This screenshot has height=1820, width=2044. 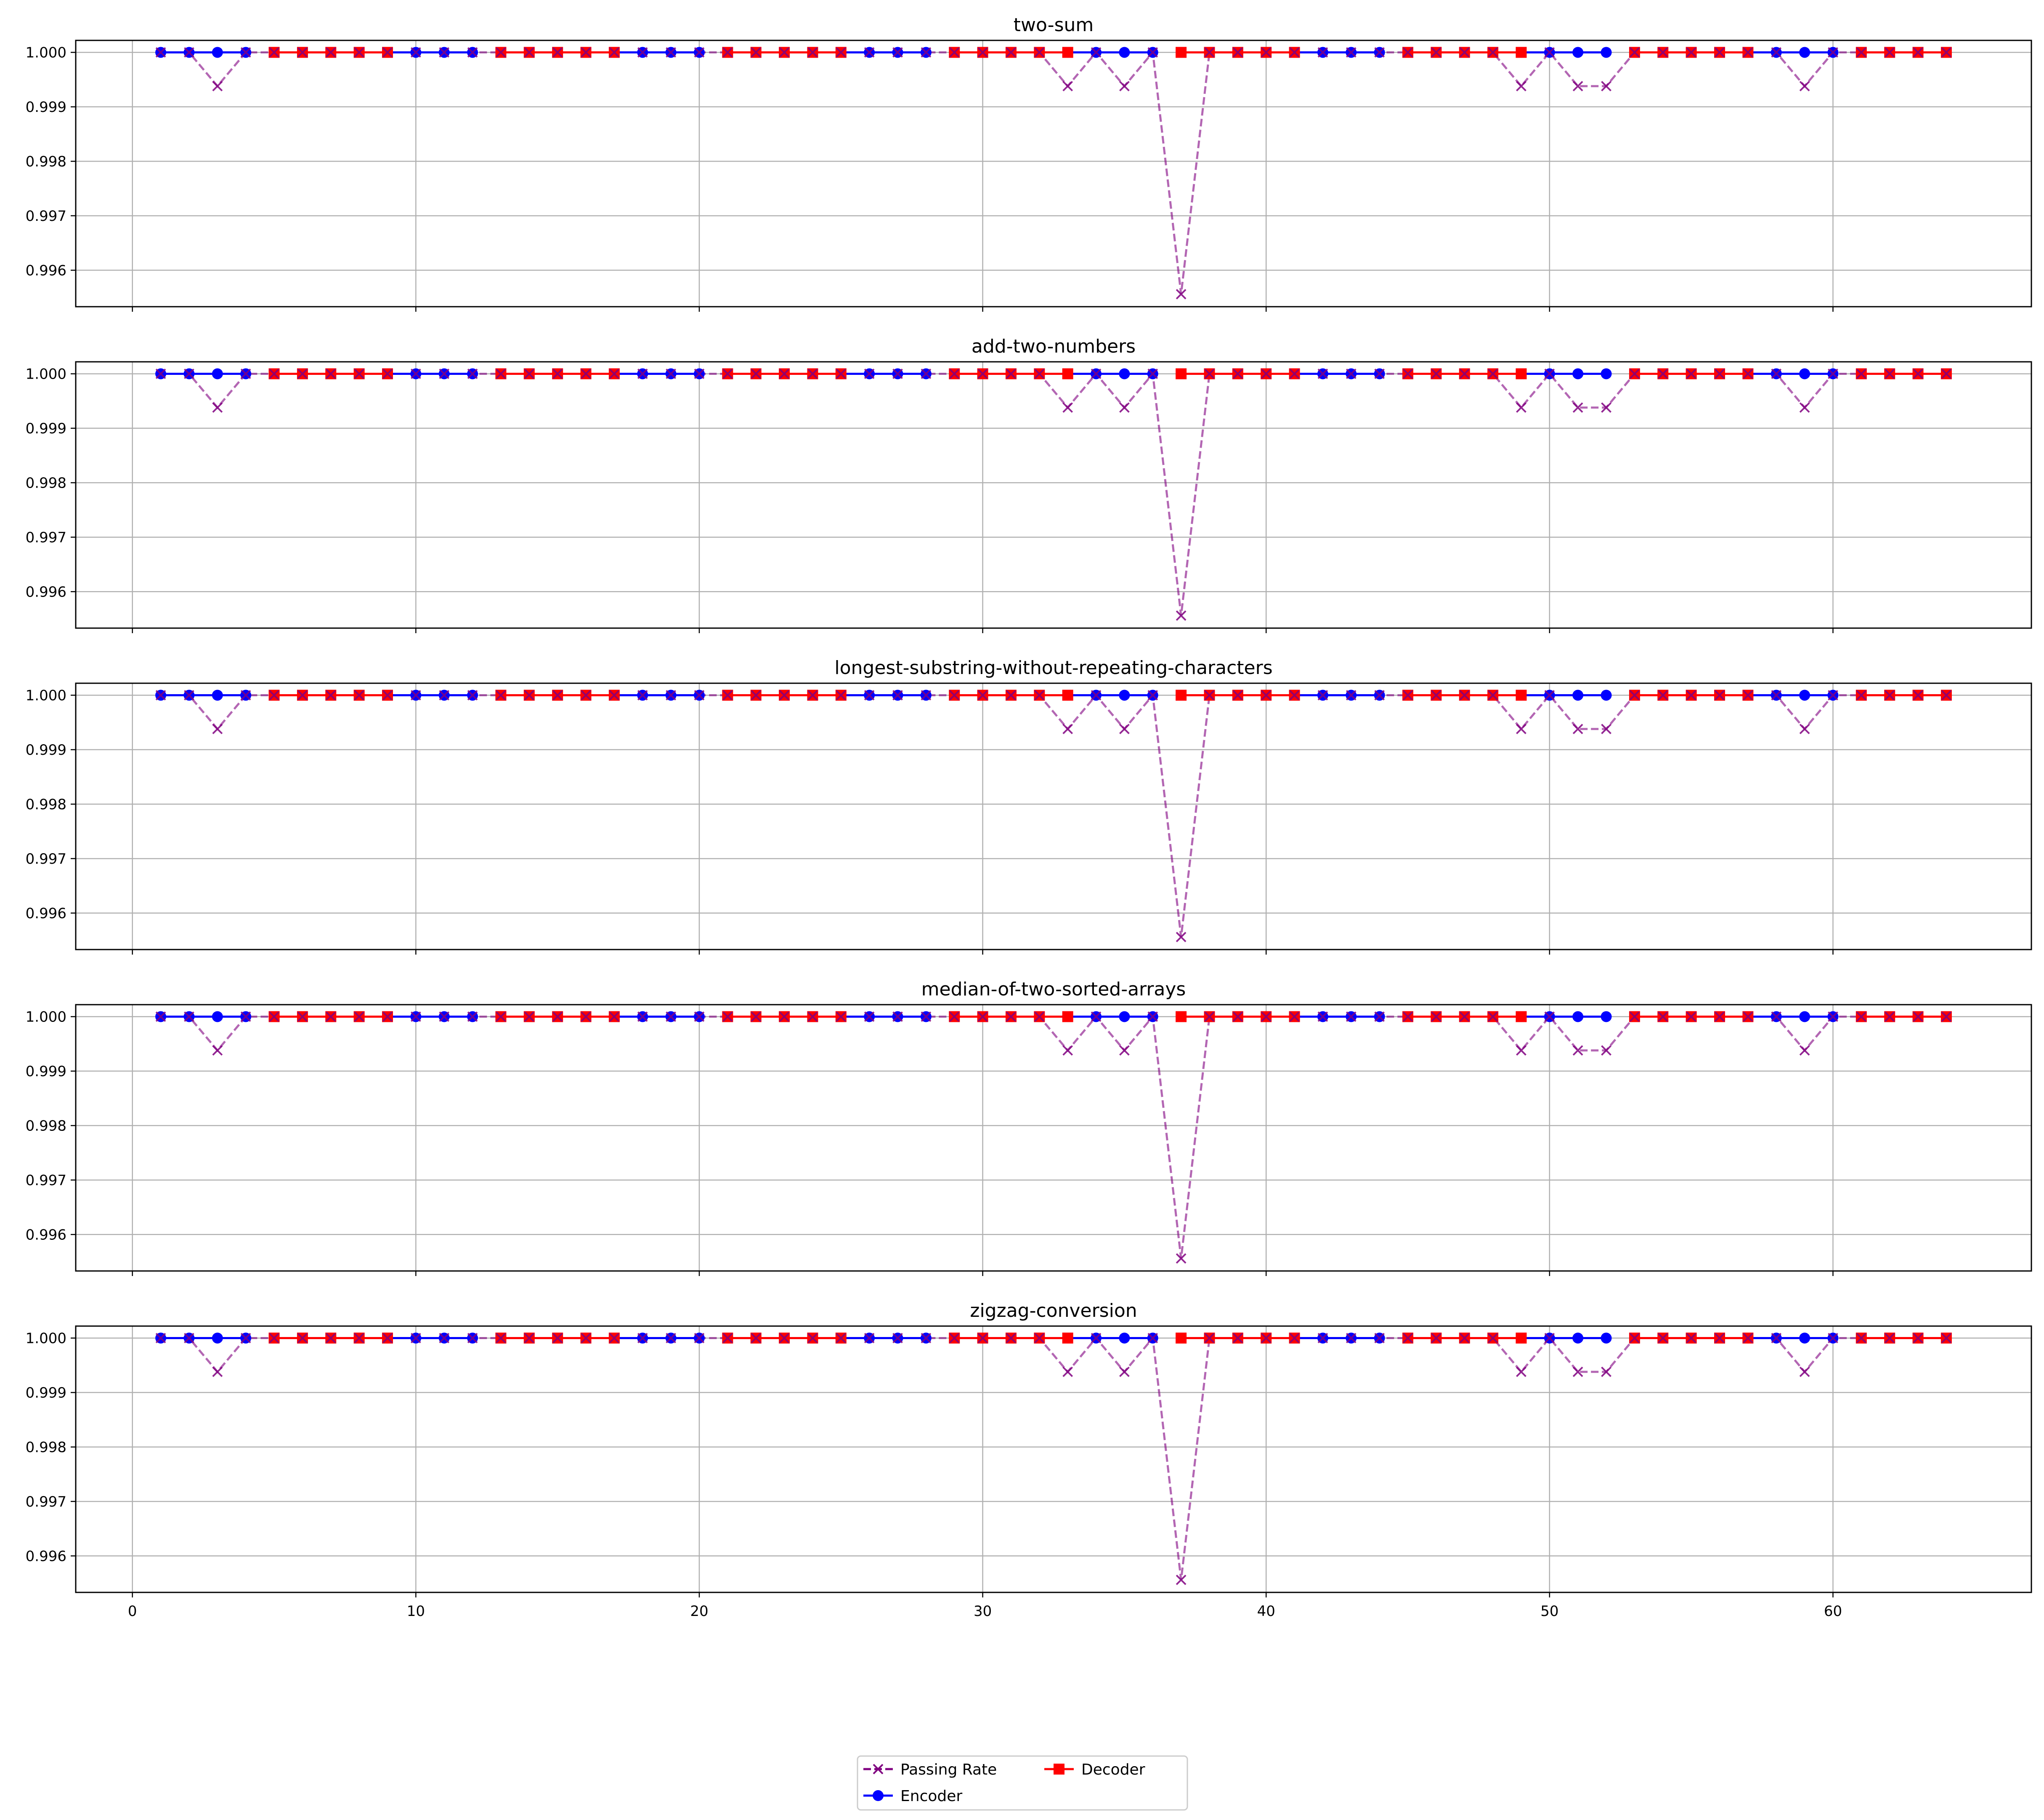 I want to click on subplot-title: zigzag-conversion, so click(x=1053, y=1310).